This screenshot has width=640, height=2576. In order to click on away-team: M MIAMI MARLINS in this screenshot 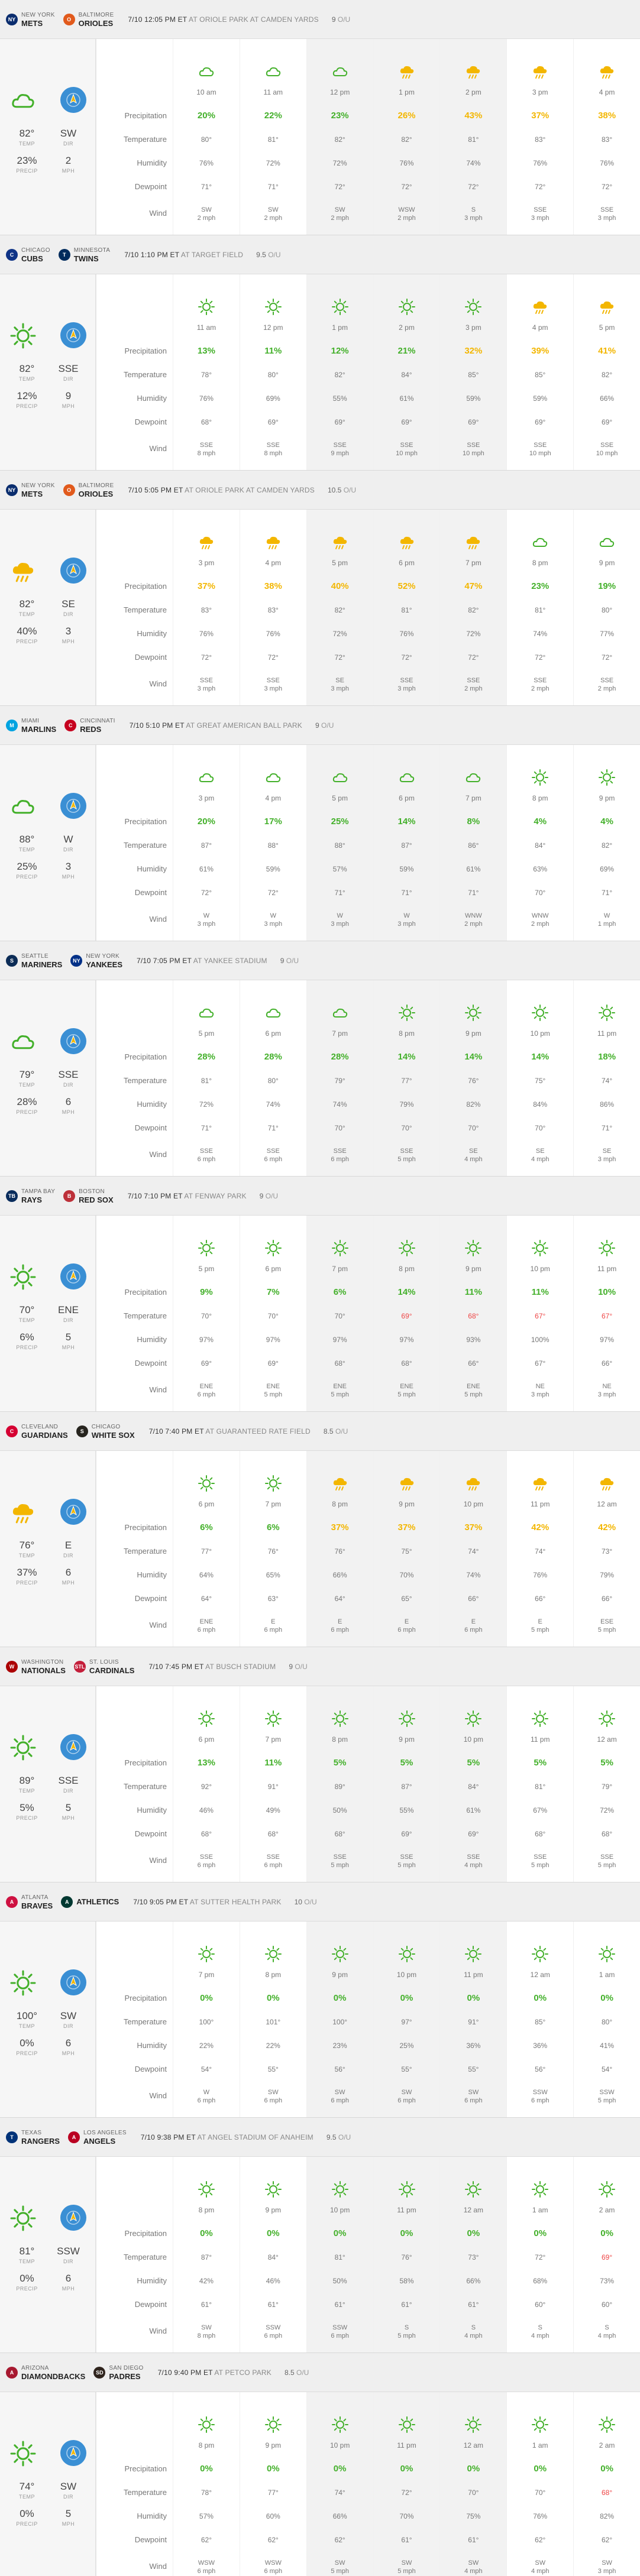, I will do `click(31, 725)`.